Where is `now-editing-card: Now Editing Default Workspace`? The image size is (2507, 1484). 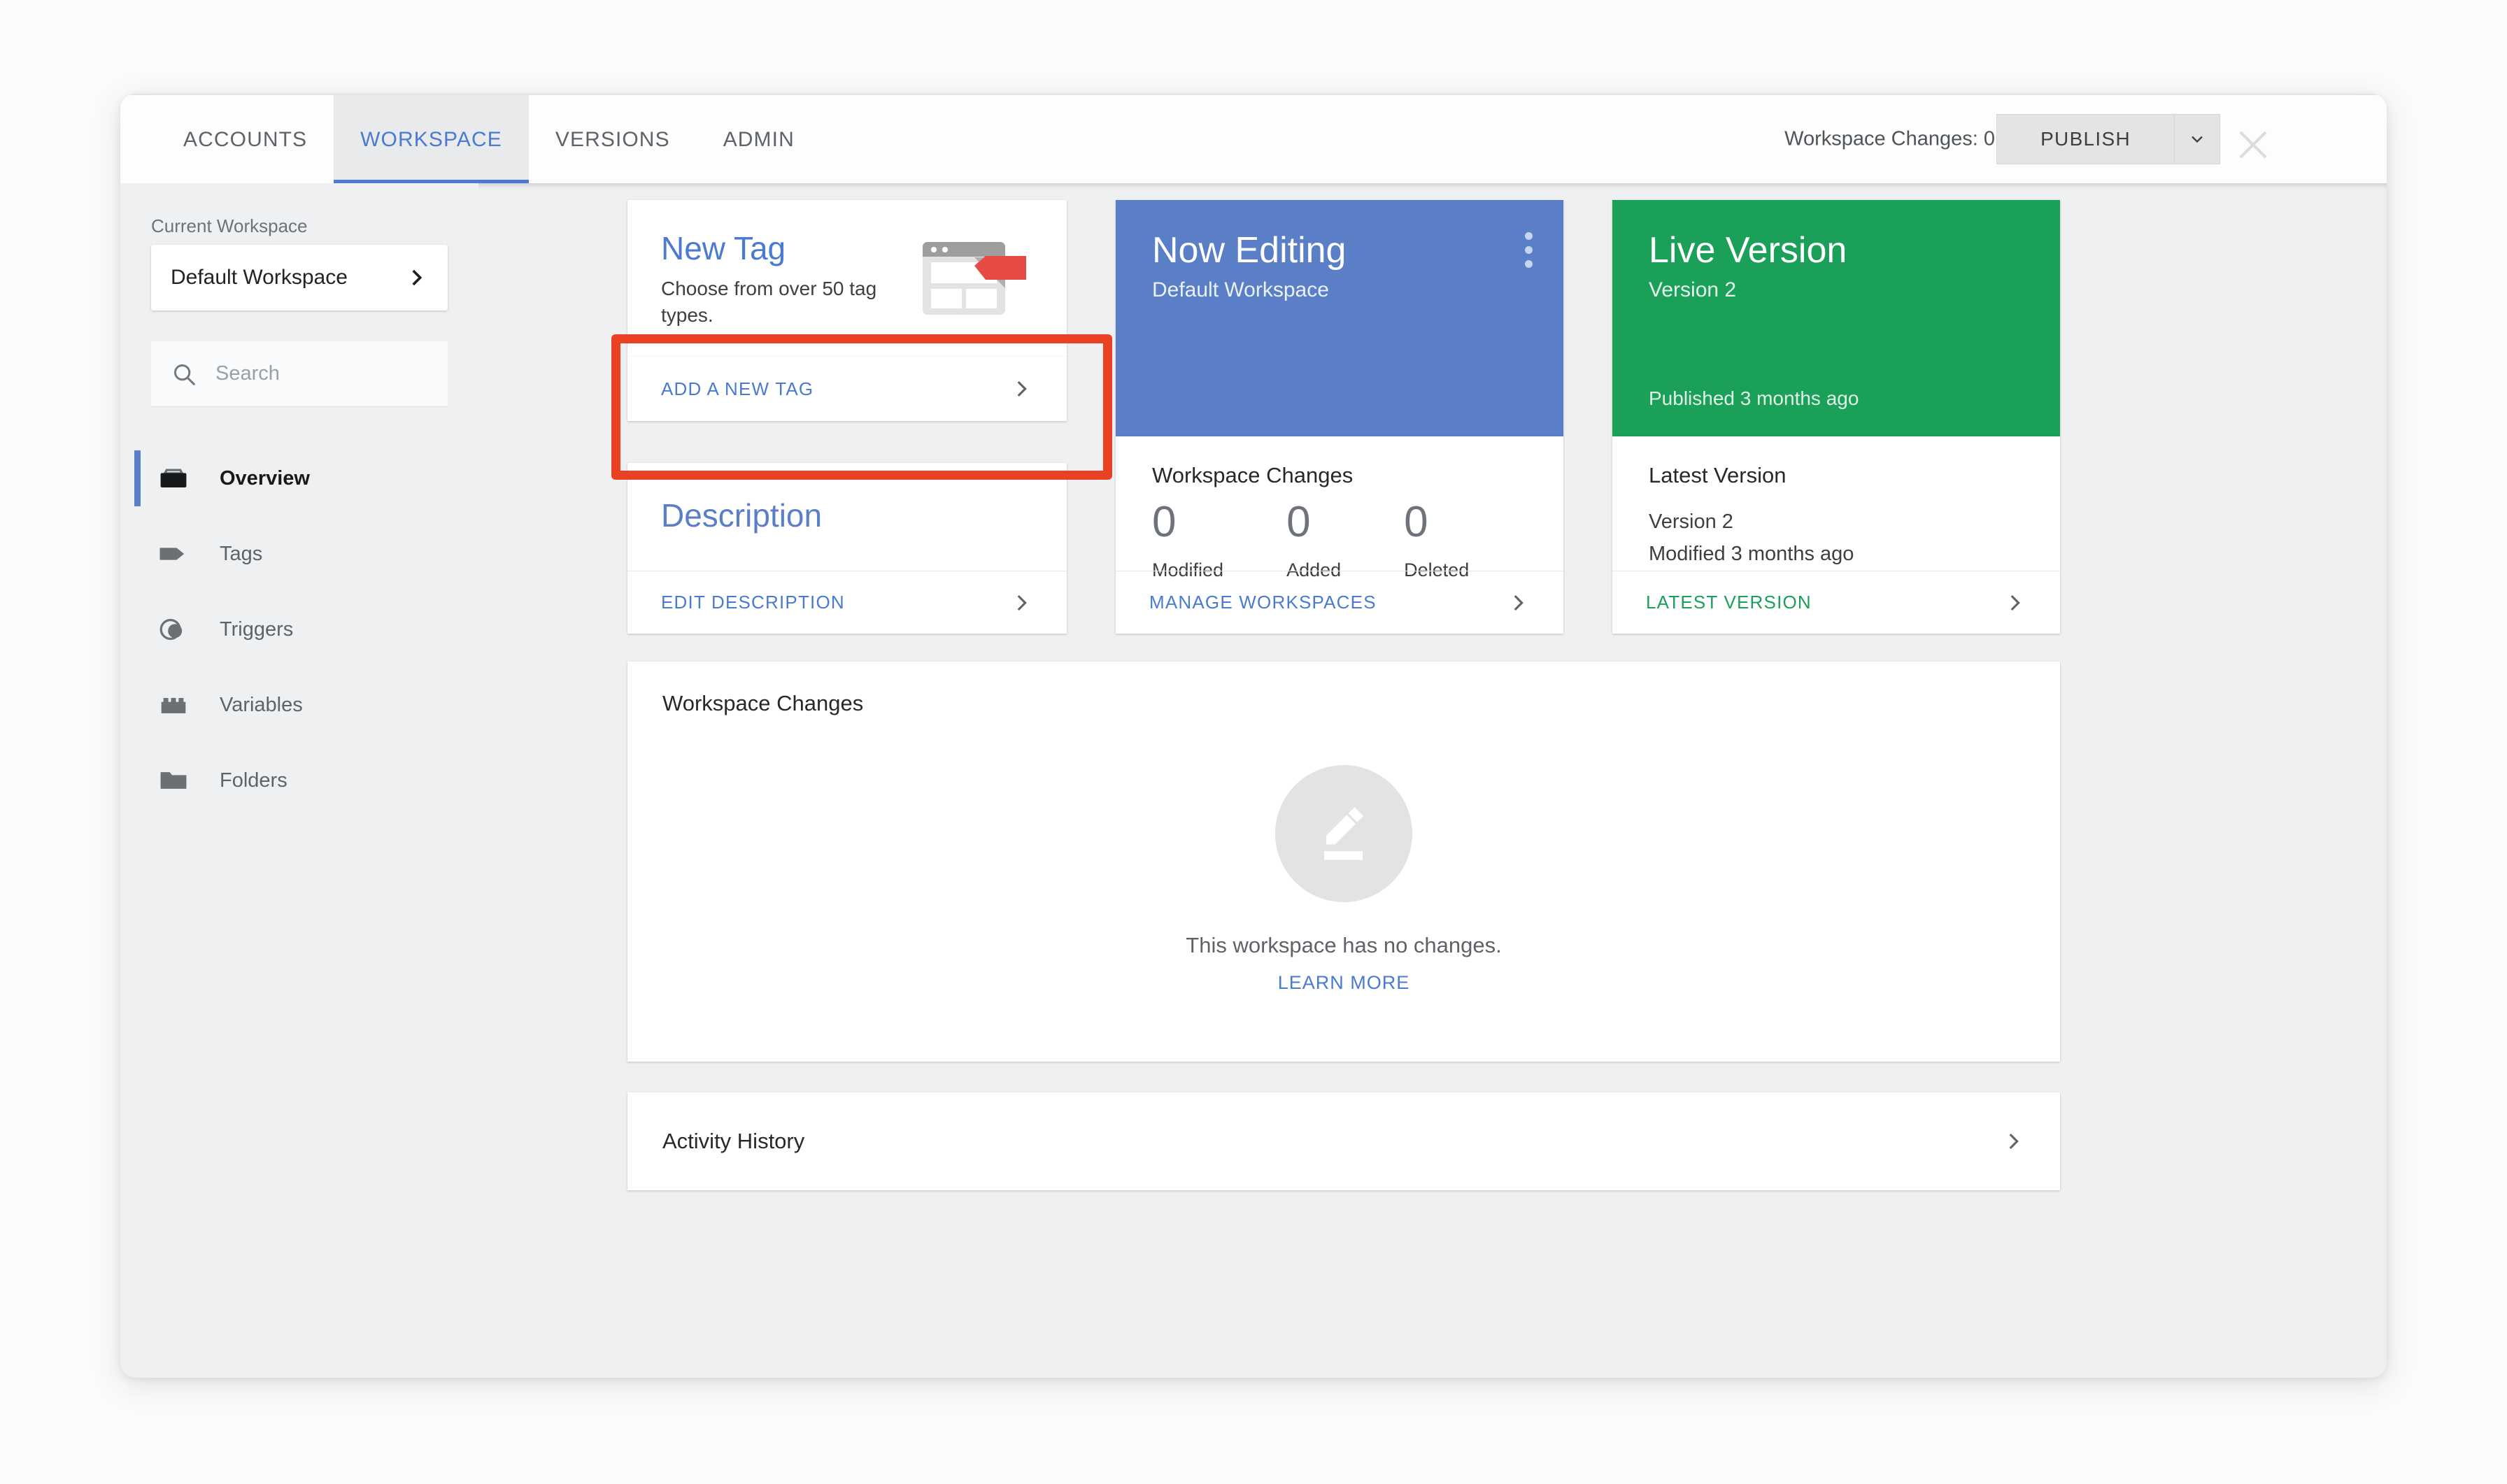
now-editing-card: Now Editing Default Workspace is located at coordinates (1340, 318).